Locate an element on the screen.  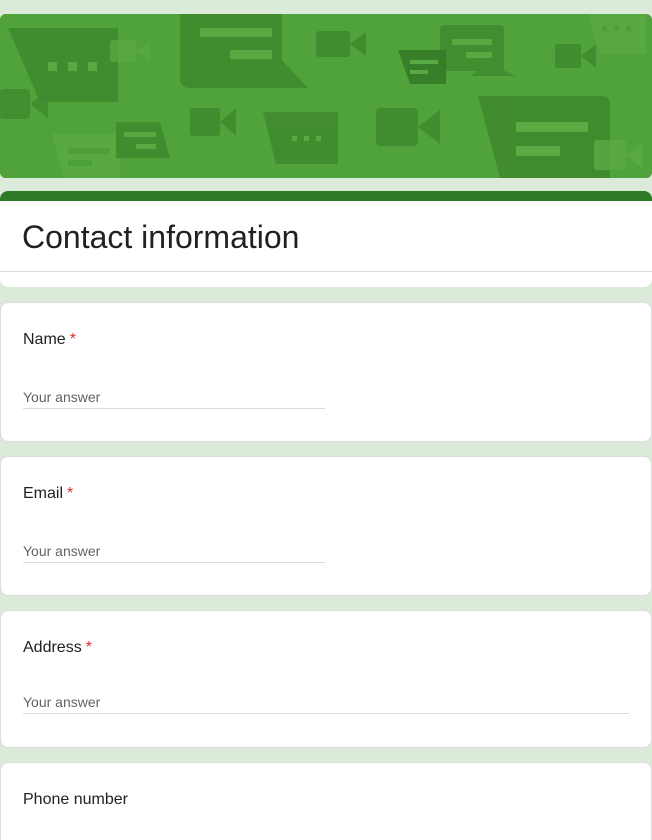
question-card-phone: Phone number is located at coordinates (326, 801).